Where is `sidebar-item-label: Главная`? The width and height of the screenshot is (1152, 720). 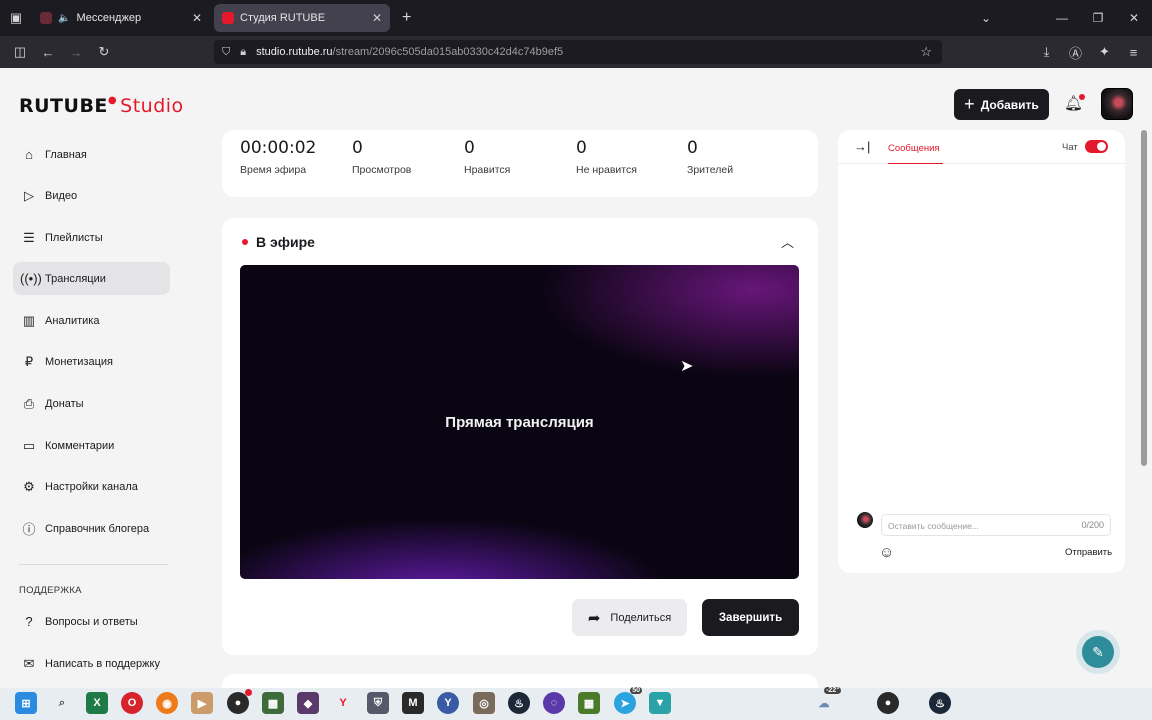
sidebar-item-label: Главная is located at coordinates (66, 154).